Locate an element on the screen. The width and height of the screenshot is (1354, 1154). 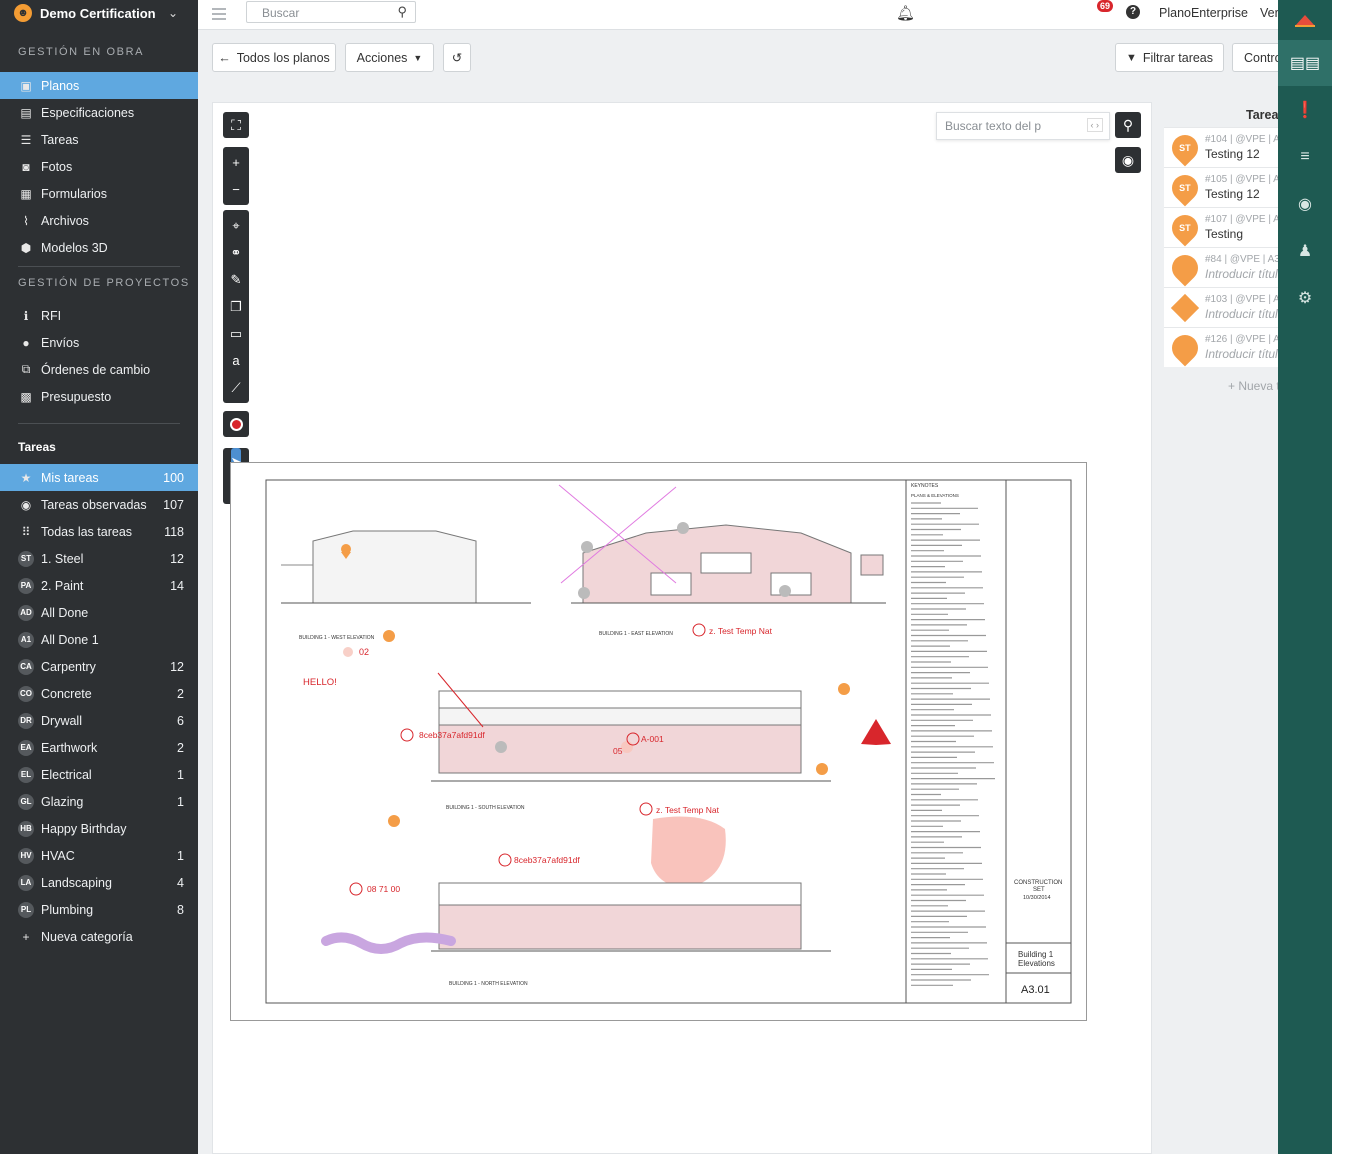
task-pin-icon is located at coordinates (1185, 347).